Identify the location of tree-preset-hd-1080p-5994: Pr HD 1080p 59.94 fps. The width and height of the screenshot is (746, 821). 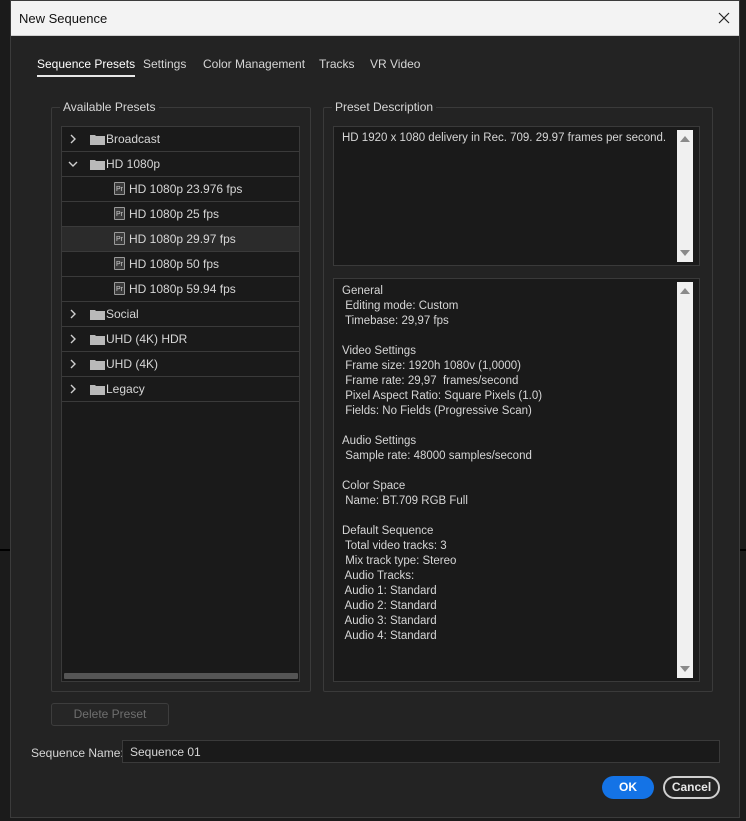
(180, 289).